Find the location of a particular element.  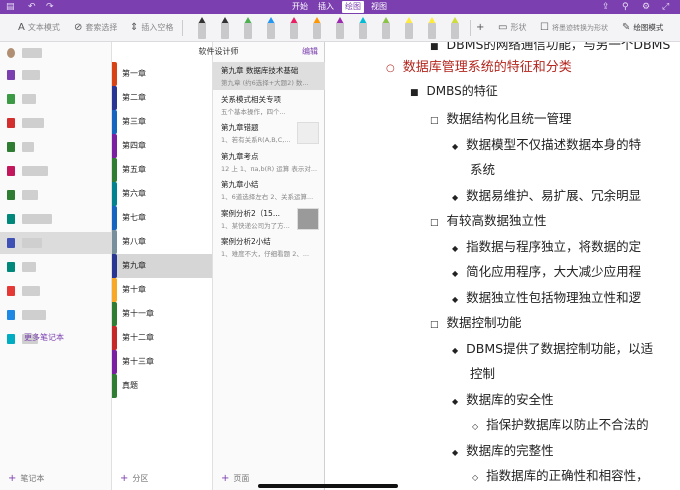

section-label: 真题 is located at coordinates (130, 385).